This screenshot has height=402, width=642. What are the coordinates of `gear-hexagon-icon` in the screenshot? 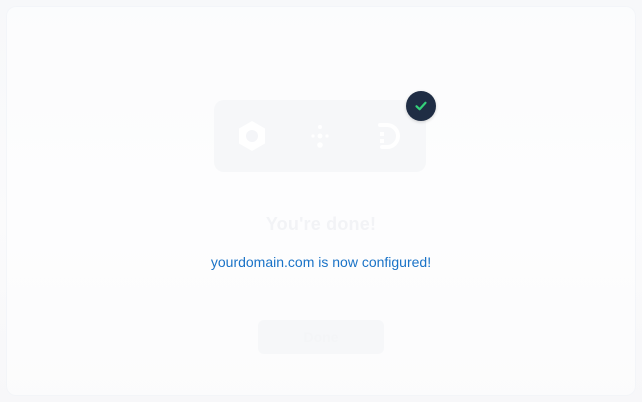 It's located at (252, 136).